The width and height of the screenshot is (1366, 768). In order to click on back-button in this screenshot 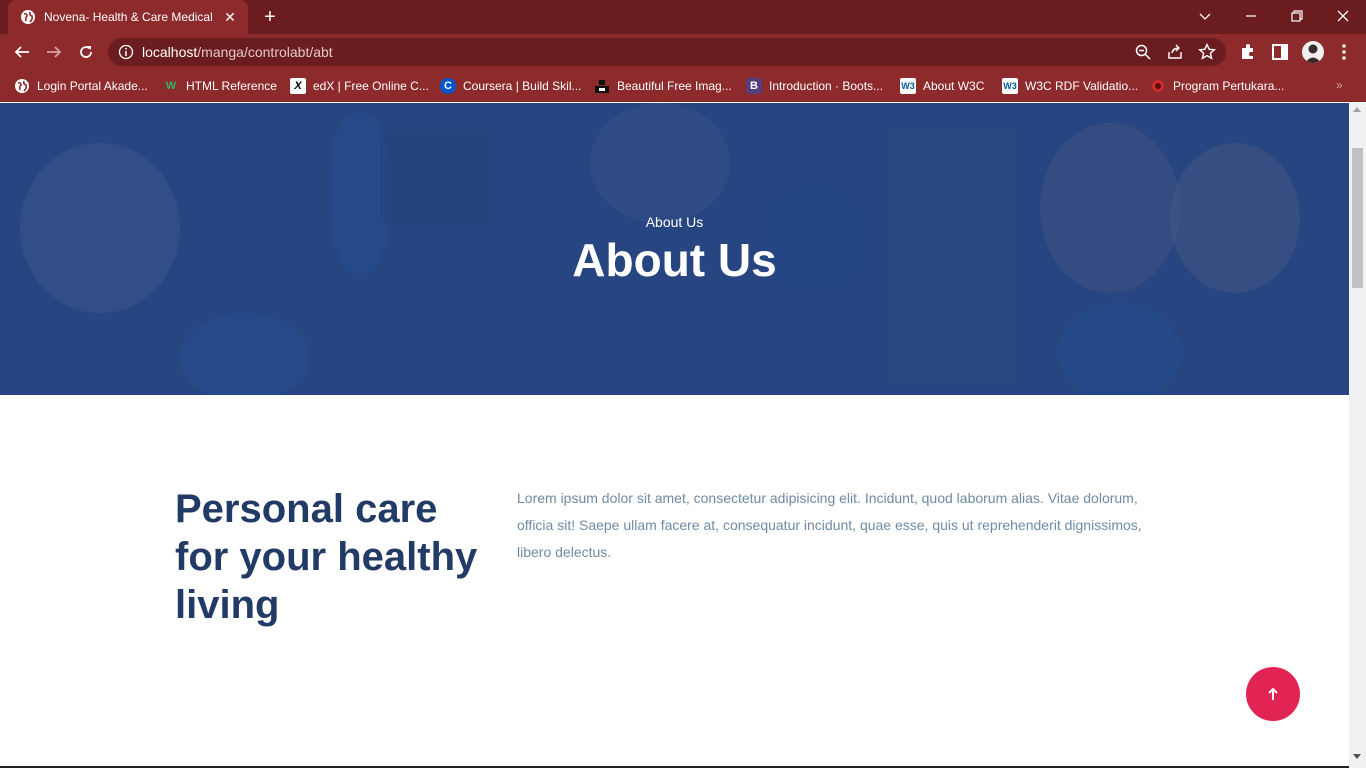, I will do `click(22, 52)`.